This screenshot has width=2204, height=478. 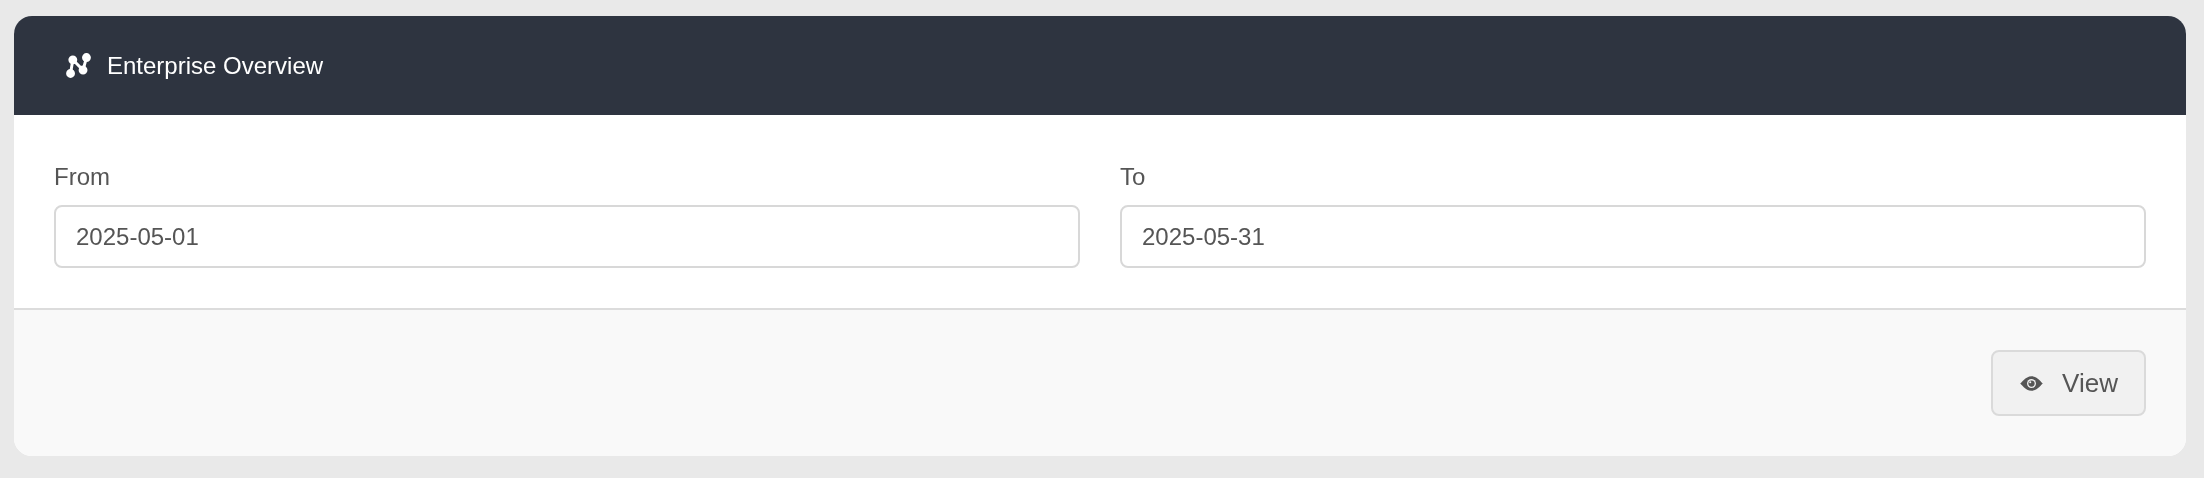 I want to click on date-field: 2025-05-01, so click(x=567, y=236).